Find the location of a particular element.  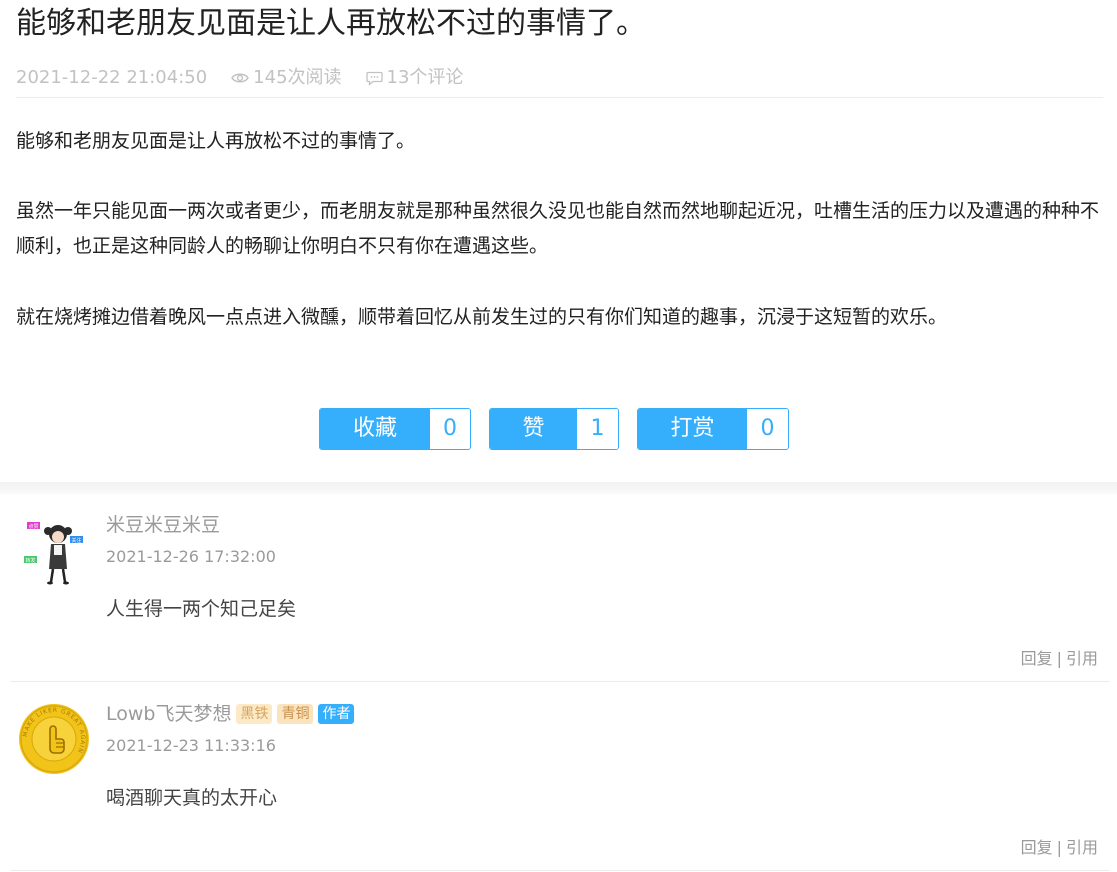

view-count: 145次阅读 is located at coordinates (286, 78).